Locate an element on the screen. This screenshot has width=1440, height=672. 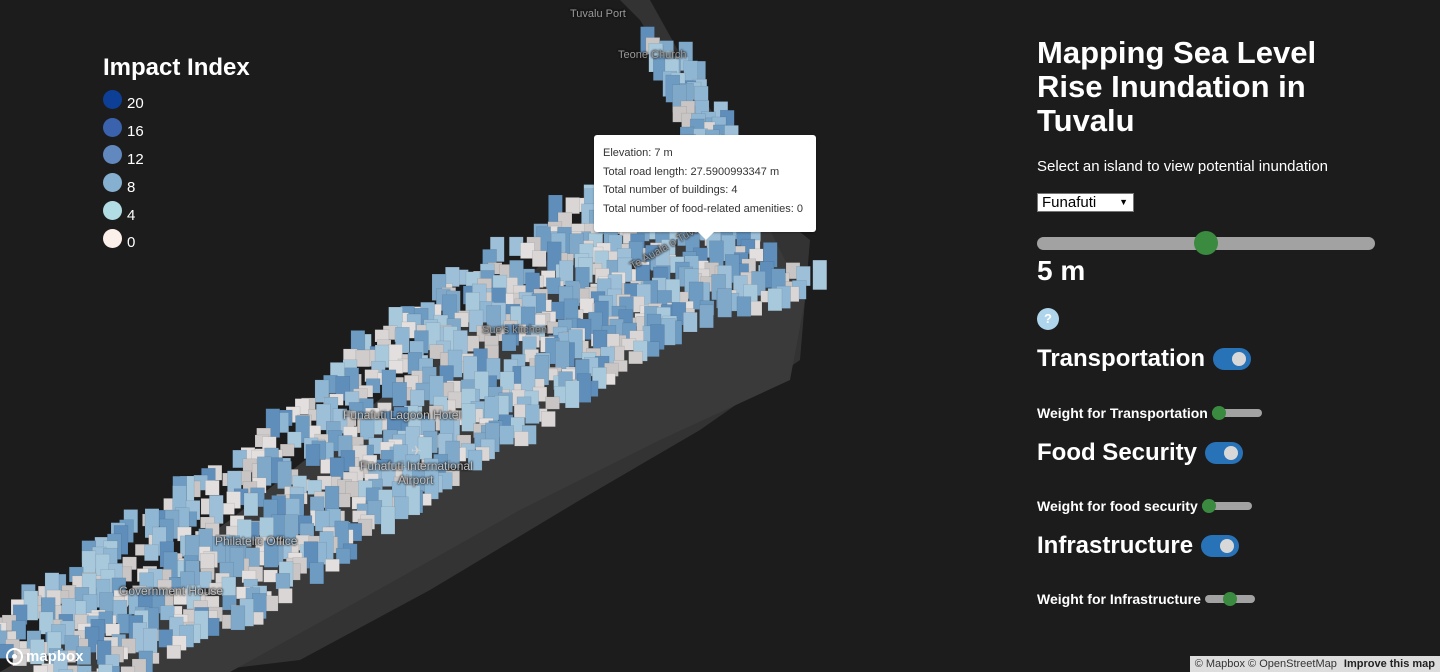
weight-food-security-slider is located at coordinates (1226, 506).